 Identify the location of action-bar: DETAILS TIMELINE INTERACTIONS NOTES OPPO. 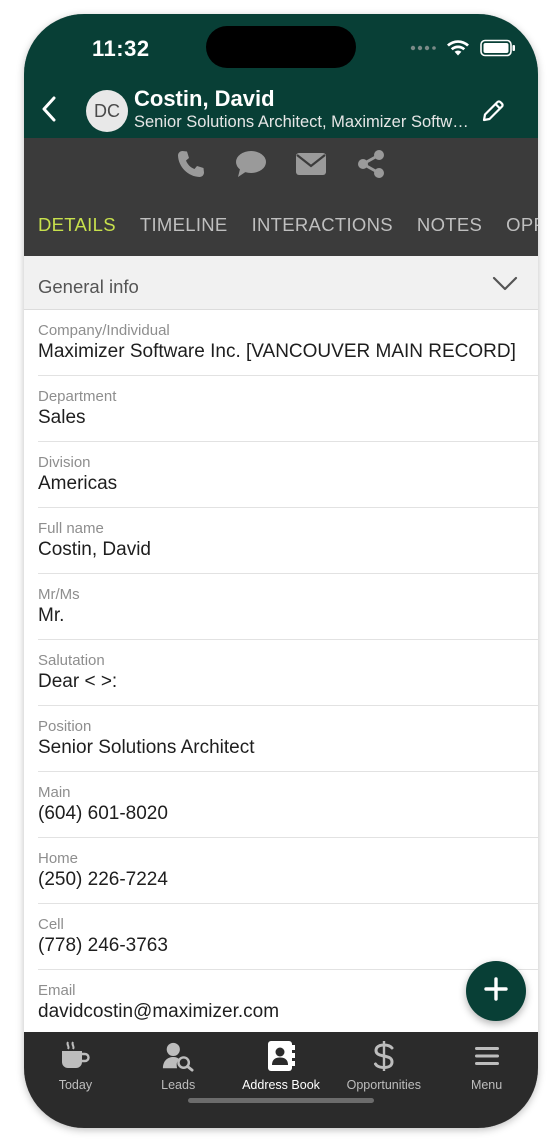
(281, 197).